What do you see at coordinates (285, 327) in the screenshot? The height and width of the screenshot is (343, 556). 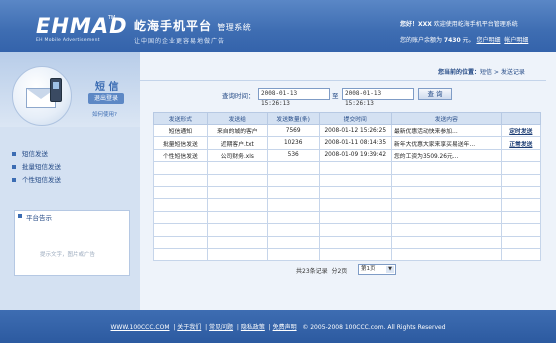 I see `footer-disclaimer-link: 免费声明` at bounding box center [285, 327].